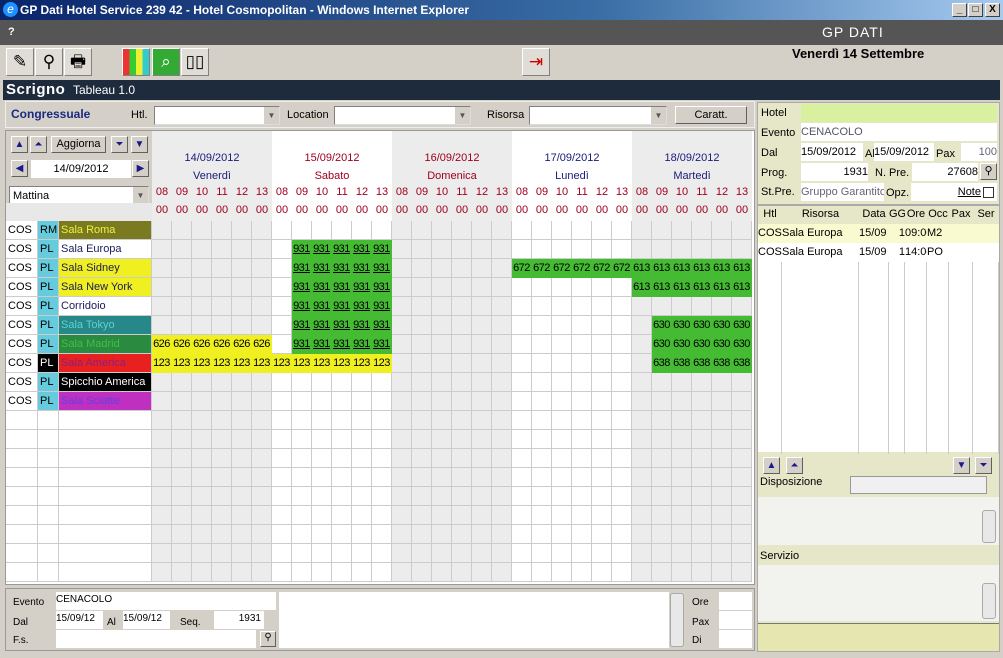  What do you see at coordinates (735, 639) in the screenshot?
I see `di-field` at bounding box center [735, 639].